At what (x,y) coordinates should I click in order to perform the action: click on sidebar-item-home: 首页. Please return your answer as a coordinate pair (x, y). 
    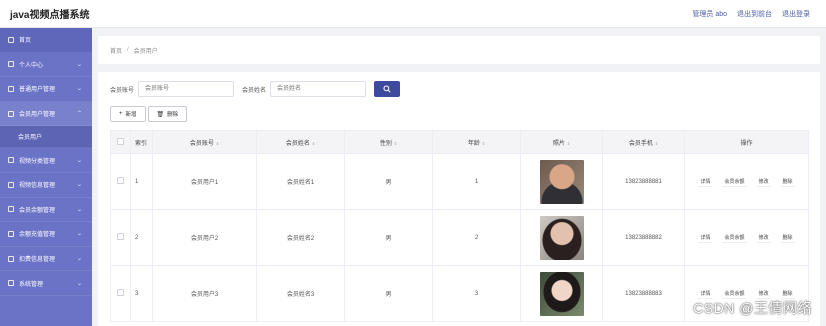
    Looking at the image, I should click on (46, 40).